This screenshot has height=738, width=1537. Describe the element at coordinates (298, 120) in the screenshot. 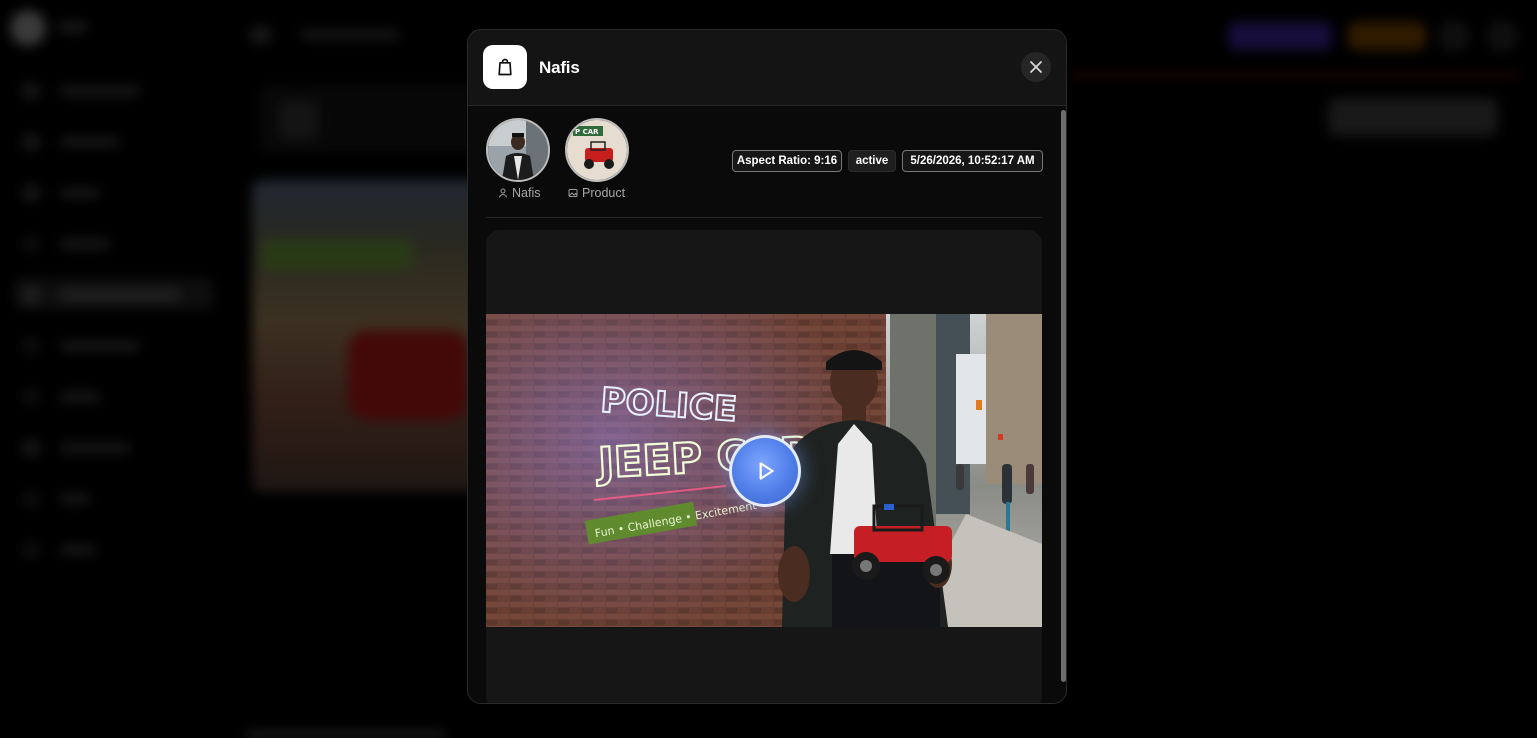

I see `page-header-icon` at that location.